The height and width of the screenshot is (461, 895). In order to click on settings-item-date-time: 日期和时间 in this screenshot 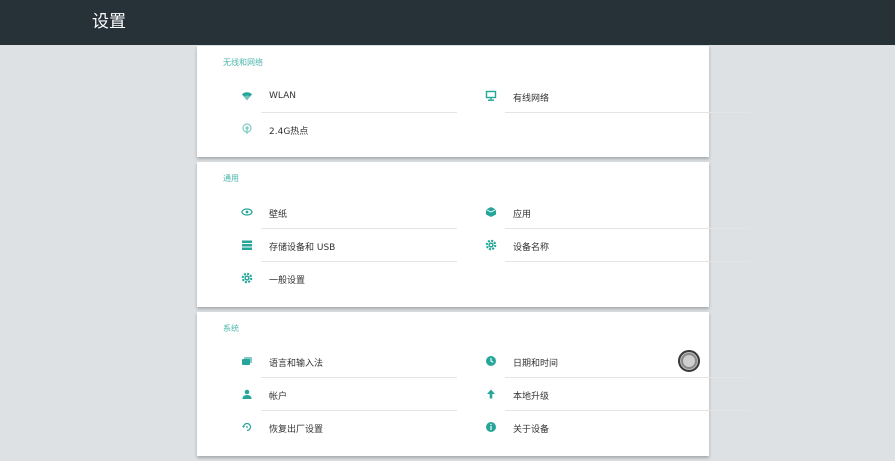, I will do `click(612, 361)`.